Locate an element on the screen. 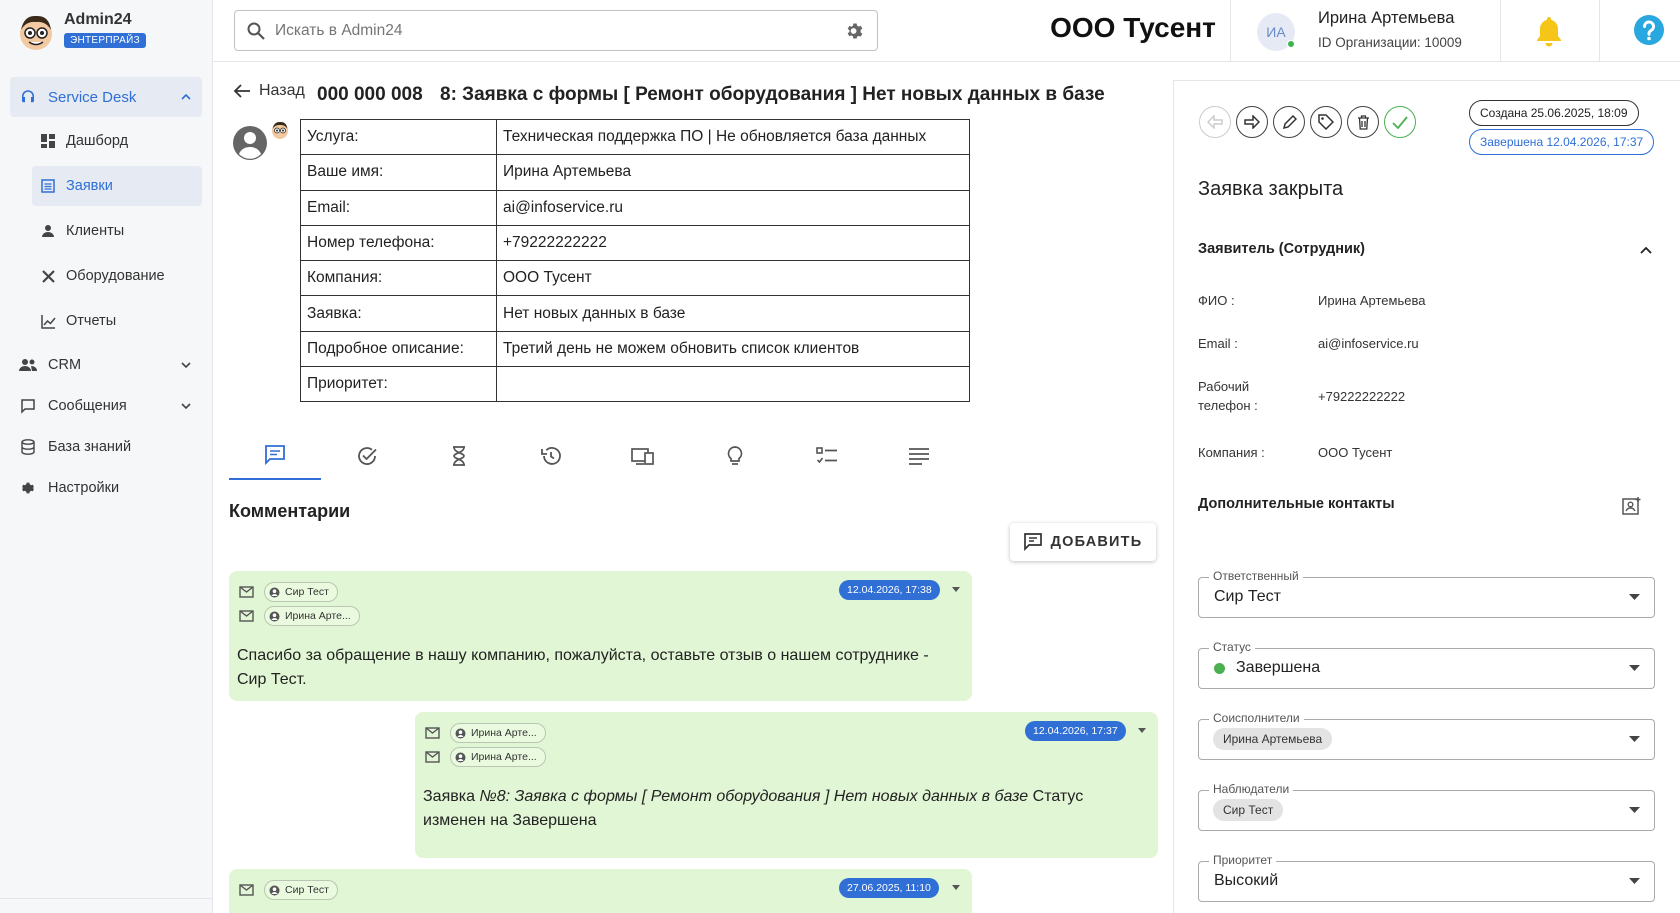  tab-devices is located at coordinates (643, 456).